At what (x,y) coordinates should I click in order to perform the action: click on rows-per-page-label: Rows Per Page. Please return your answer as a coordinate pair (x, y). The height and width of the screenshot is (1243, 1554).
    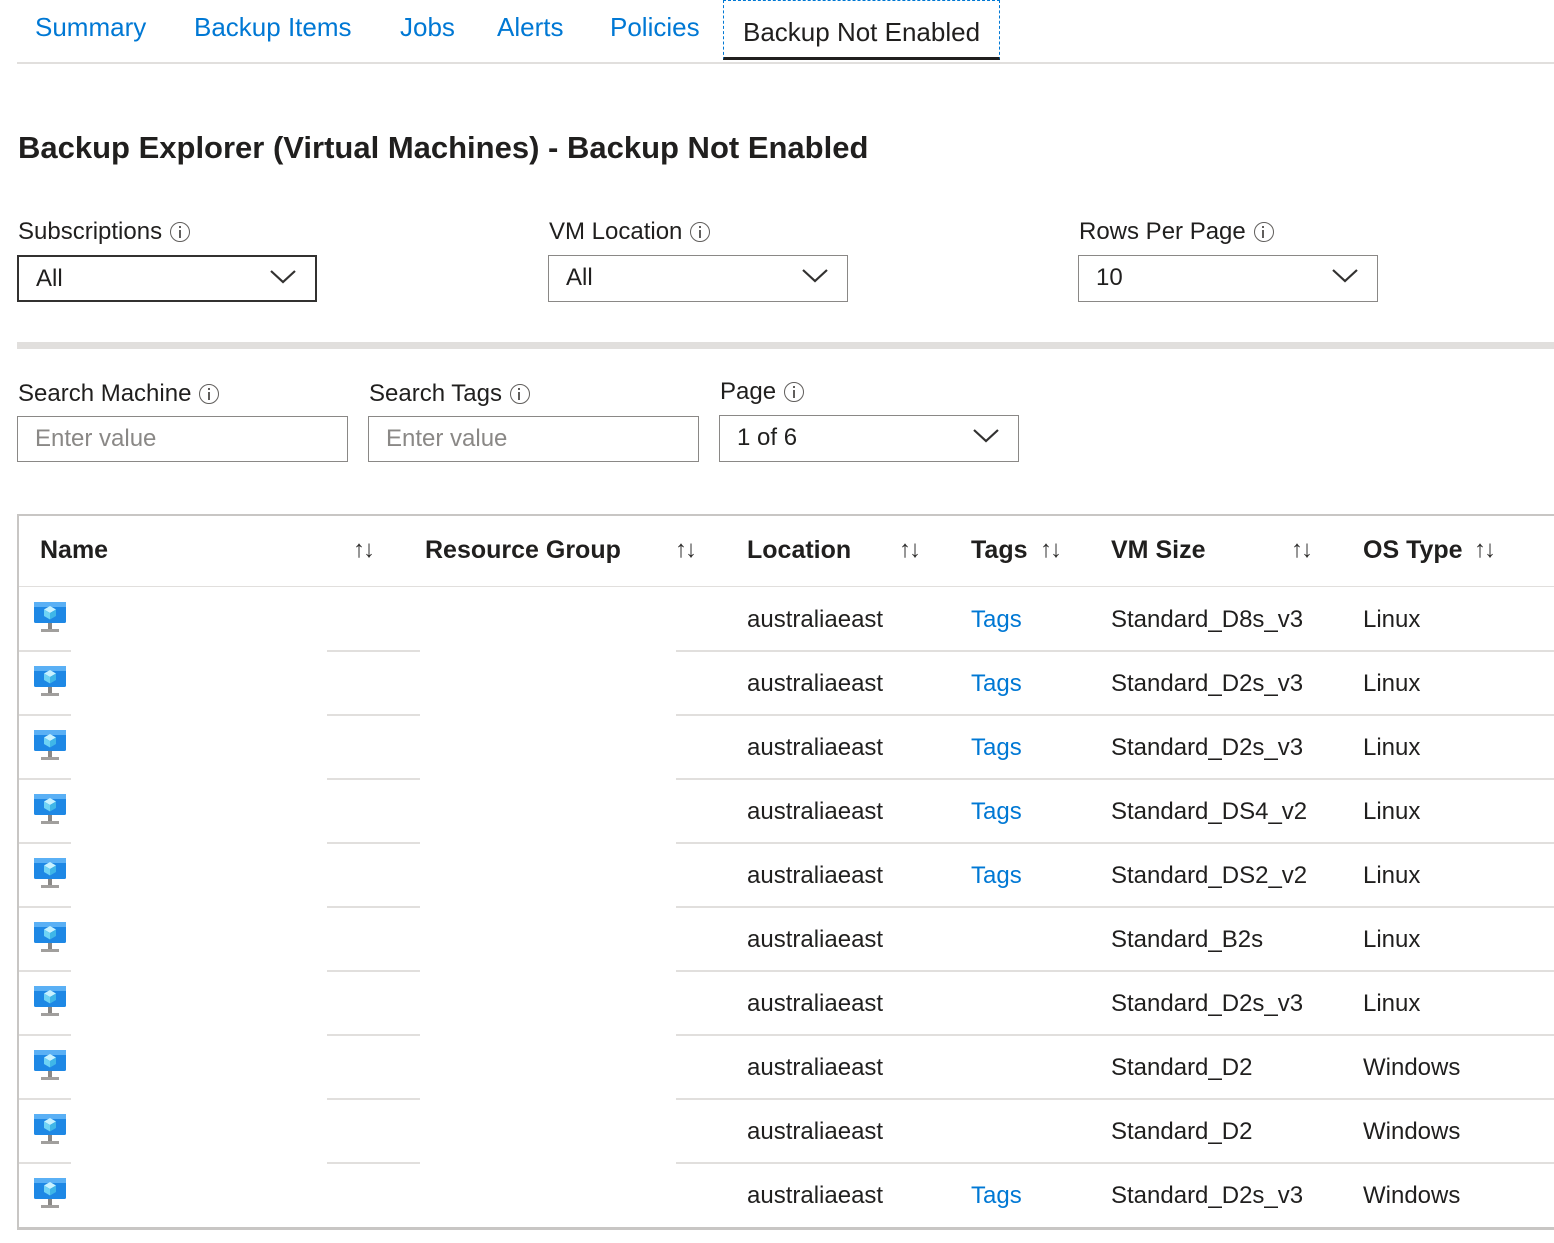
    Looking at the image, I should click on (1176, 232).